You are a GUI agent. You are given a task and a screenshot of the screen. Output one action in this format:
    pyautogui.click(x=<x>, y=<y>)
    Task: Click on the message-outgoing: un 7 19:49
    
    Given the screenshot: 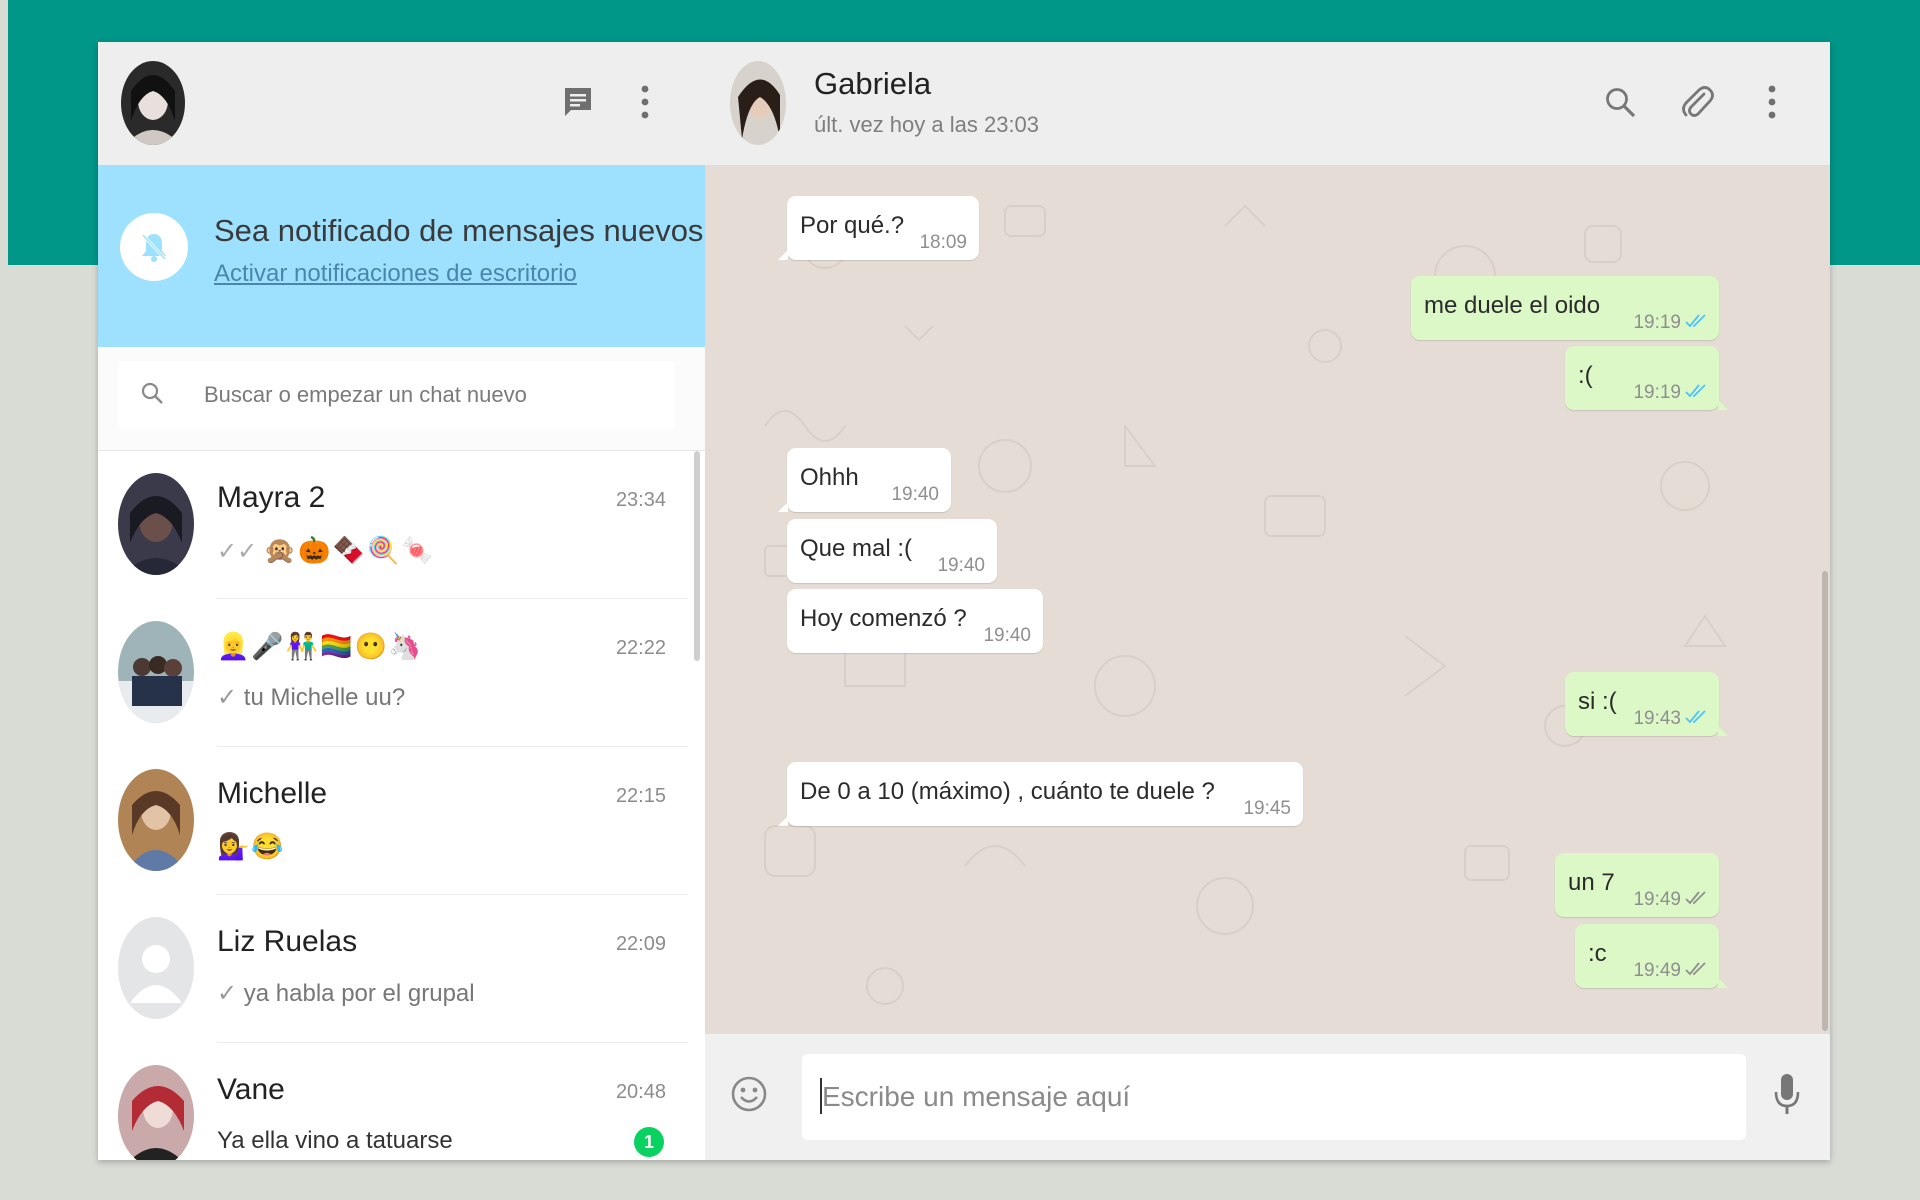 What is the action you would take?
    pyautogui.click(x=1637, y=885)
    